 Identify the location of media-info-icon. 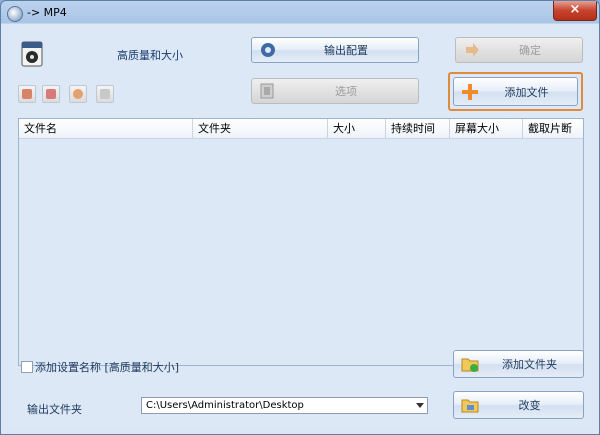
(105, 94).